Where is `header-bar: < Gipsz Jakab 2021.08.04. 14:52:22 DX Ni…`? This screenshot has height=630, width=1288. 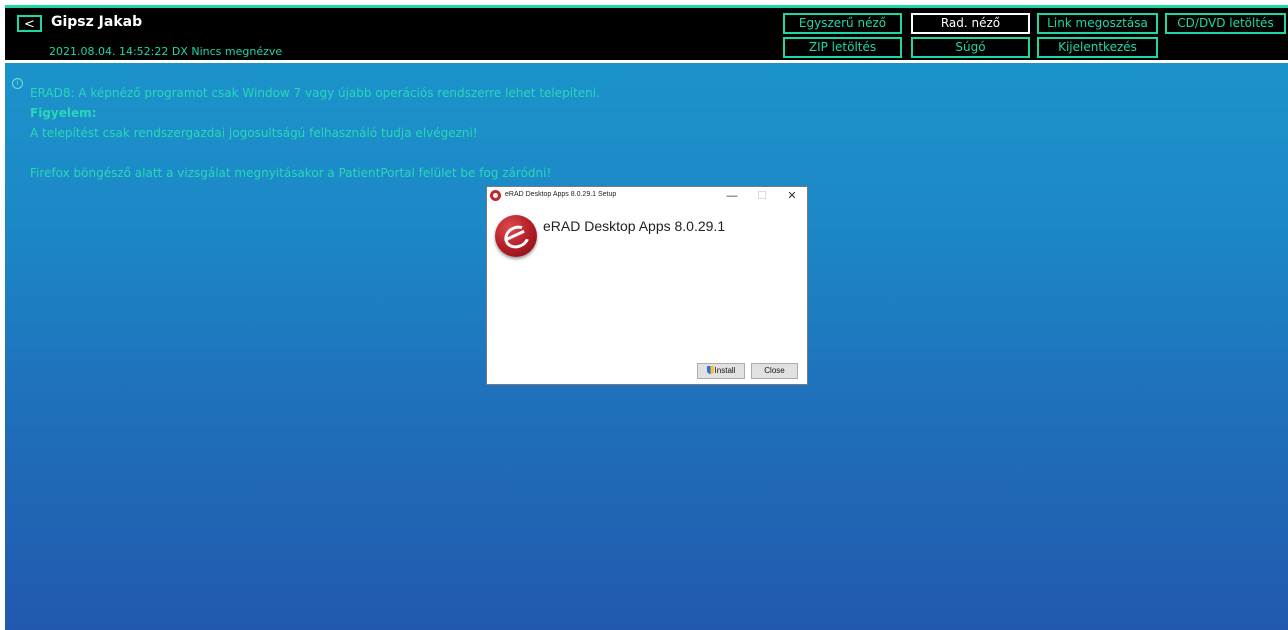
header-bar: < Gipsz Jakab 2021.08.04. 14:52:22 DX Ni… is located at coordinates (646, 34).